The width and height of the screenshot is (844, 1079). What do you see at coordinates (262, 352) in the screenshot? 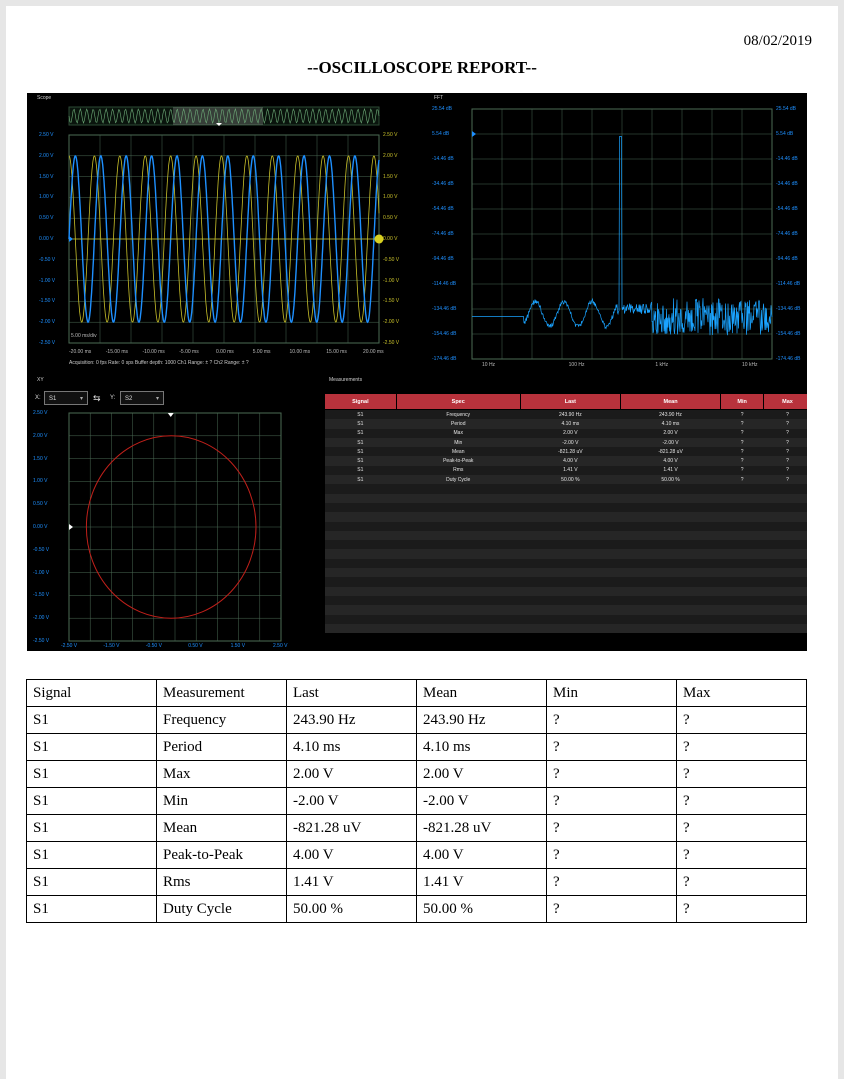
I see `scope-x-label: 5.00 ms` at bounding box center [262, 352].